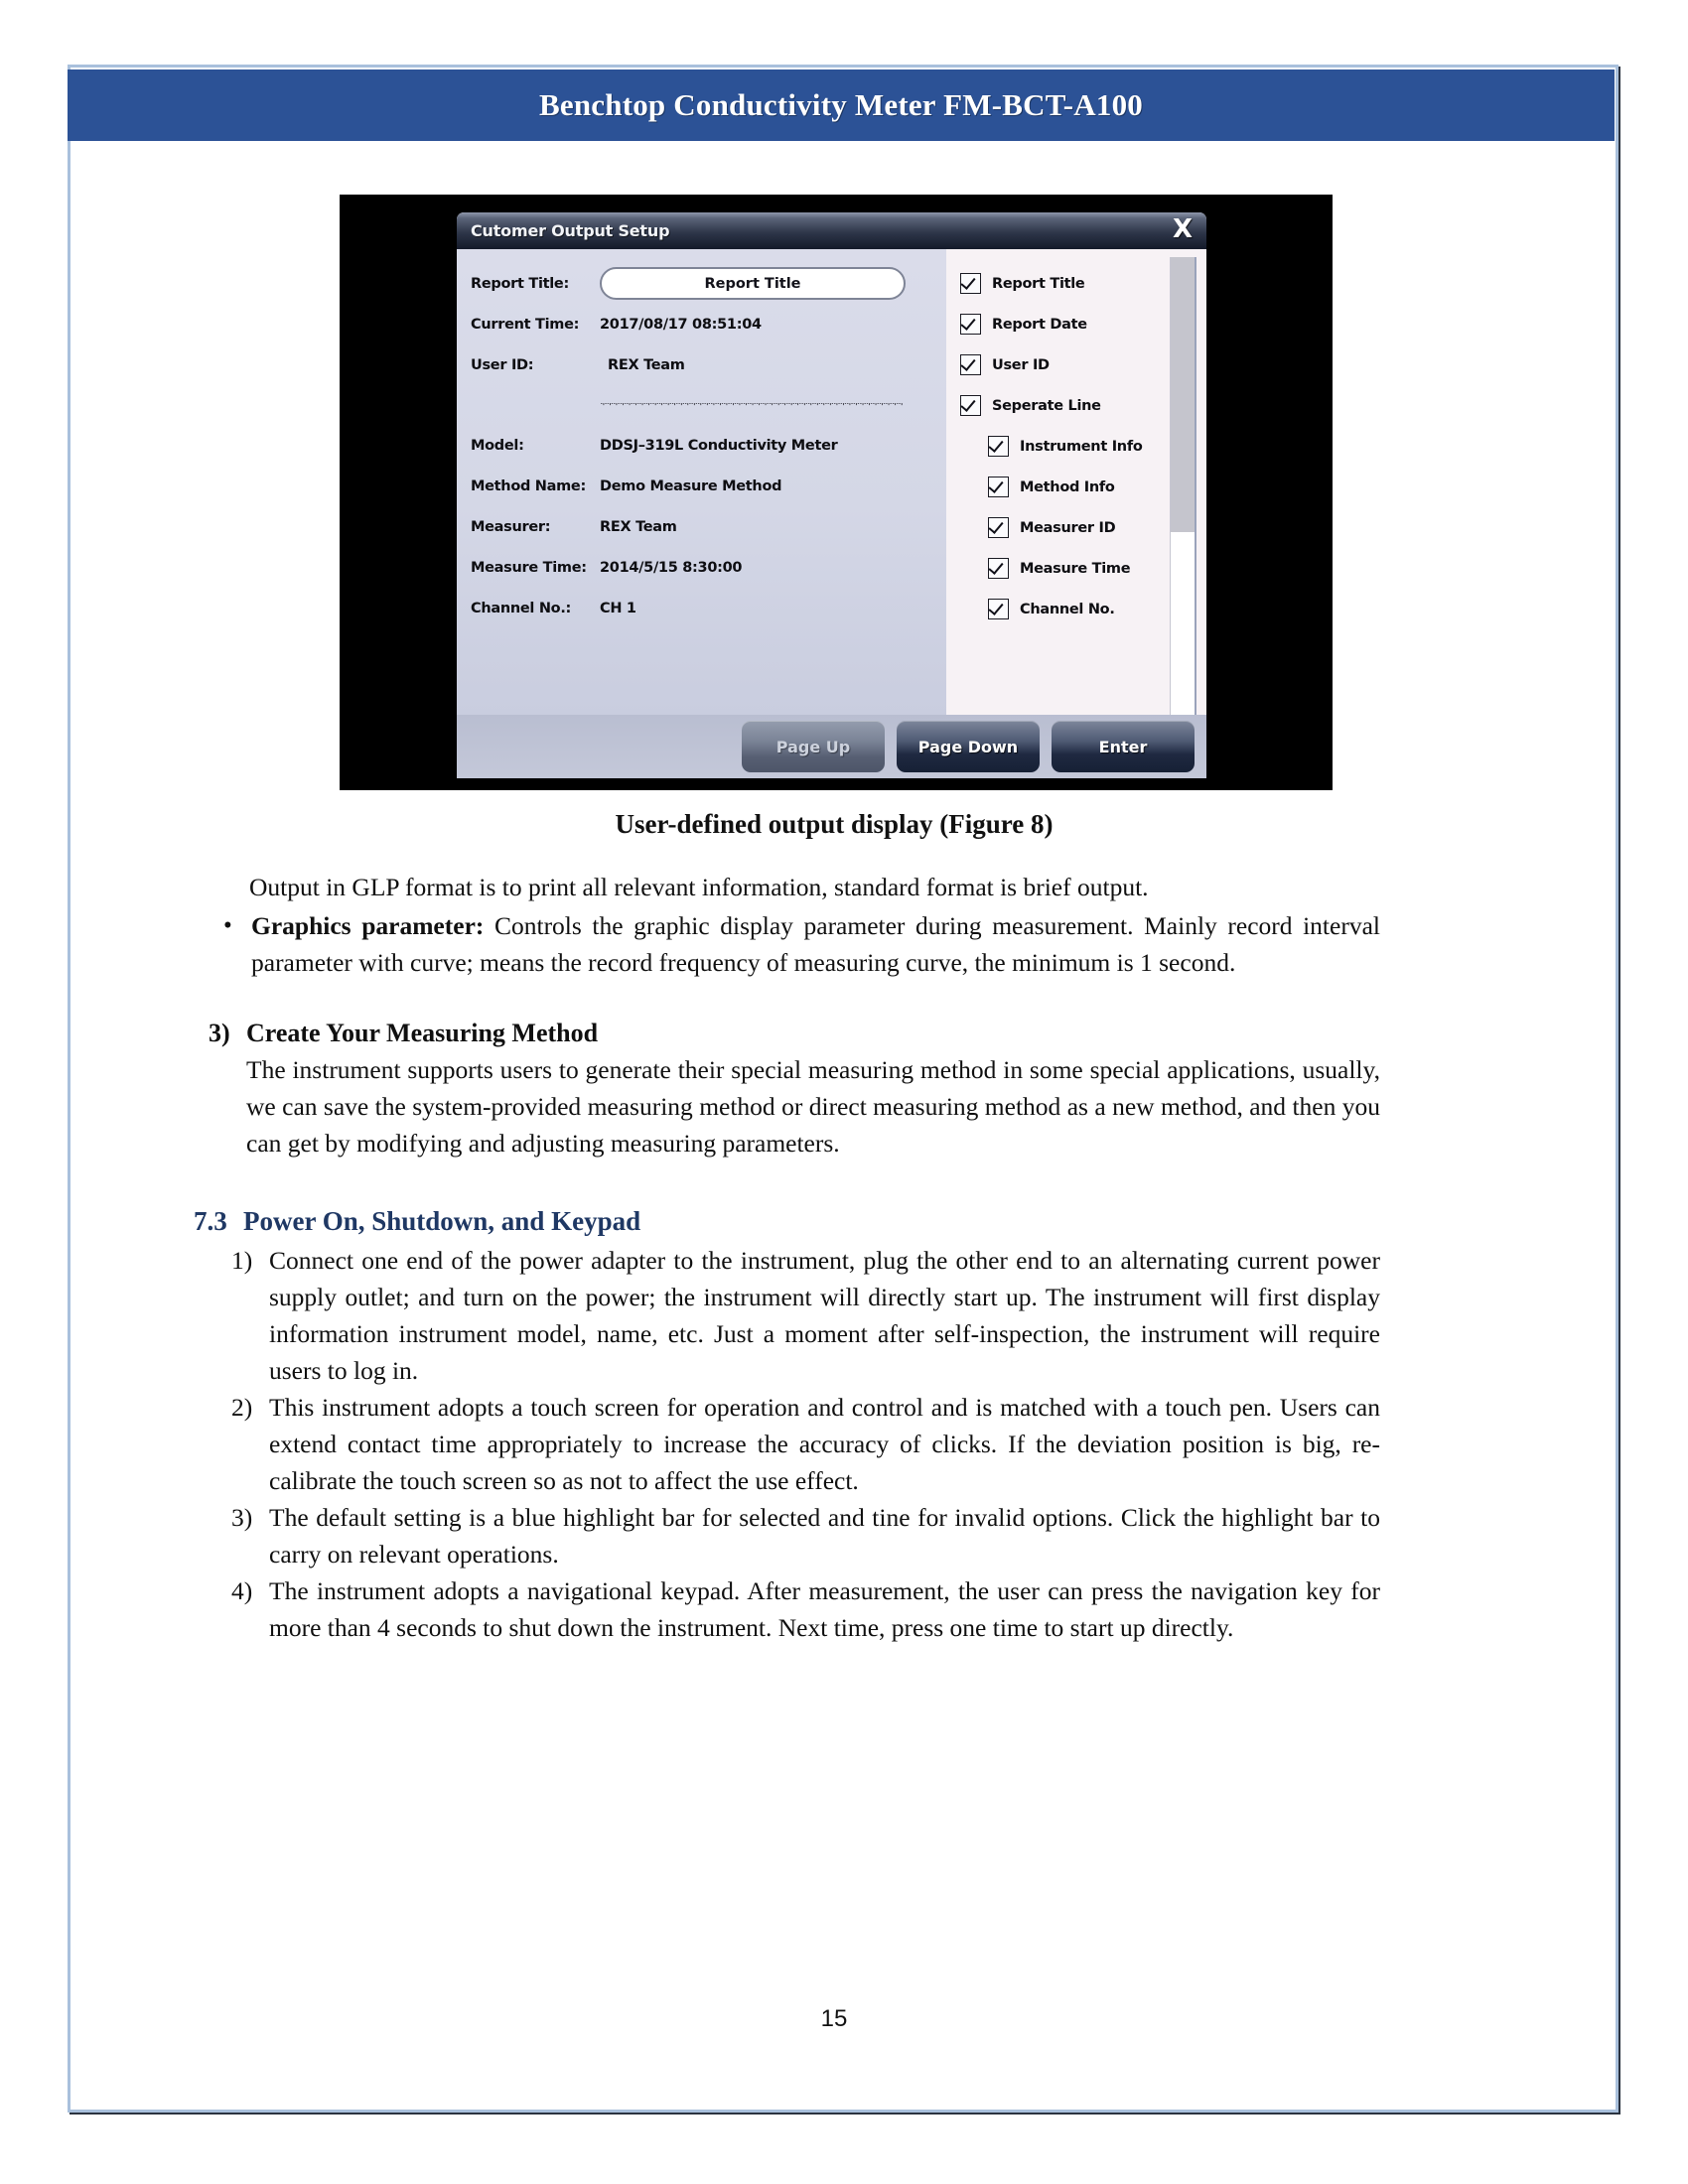 Image resolution: width=1688 pixels, height=2184 pixels. Describe the element at coordinates (794, 1033) in the screenshot. I see `section3-heading-row: 3) Create Your Measuring Method` at that location.